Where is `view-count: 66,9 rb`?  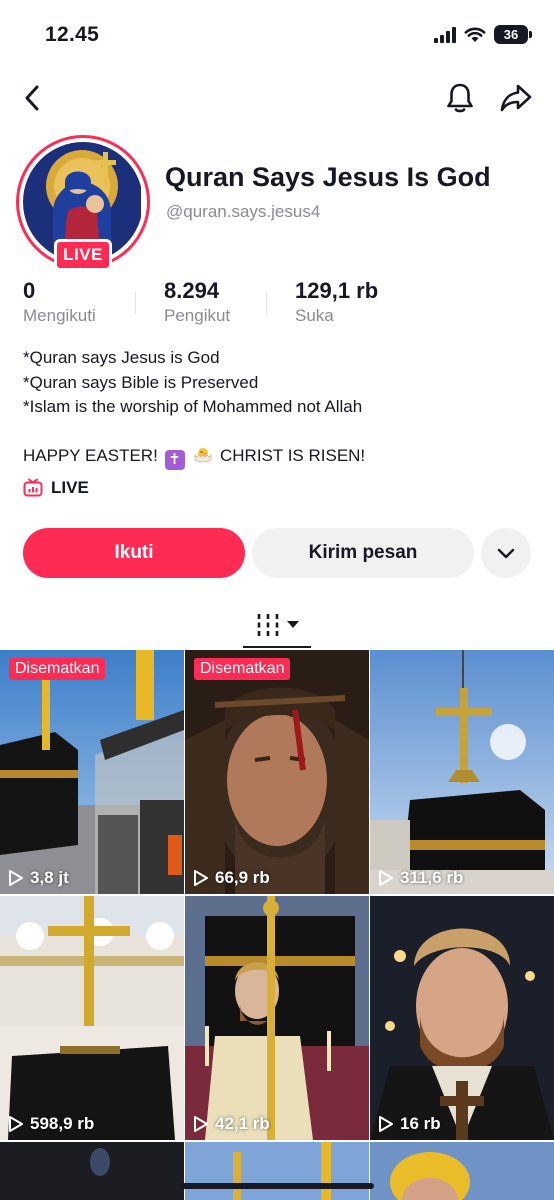 view-count: 66,9 rb is located at coordinates (231, 878).